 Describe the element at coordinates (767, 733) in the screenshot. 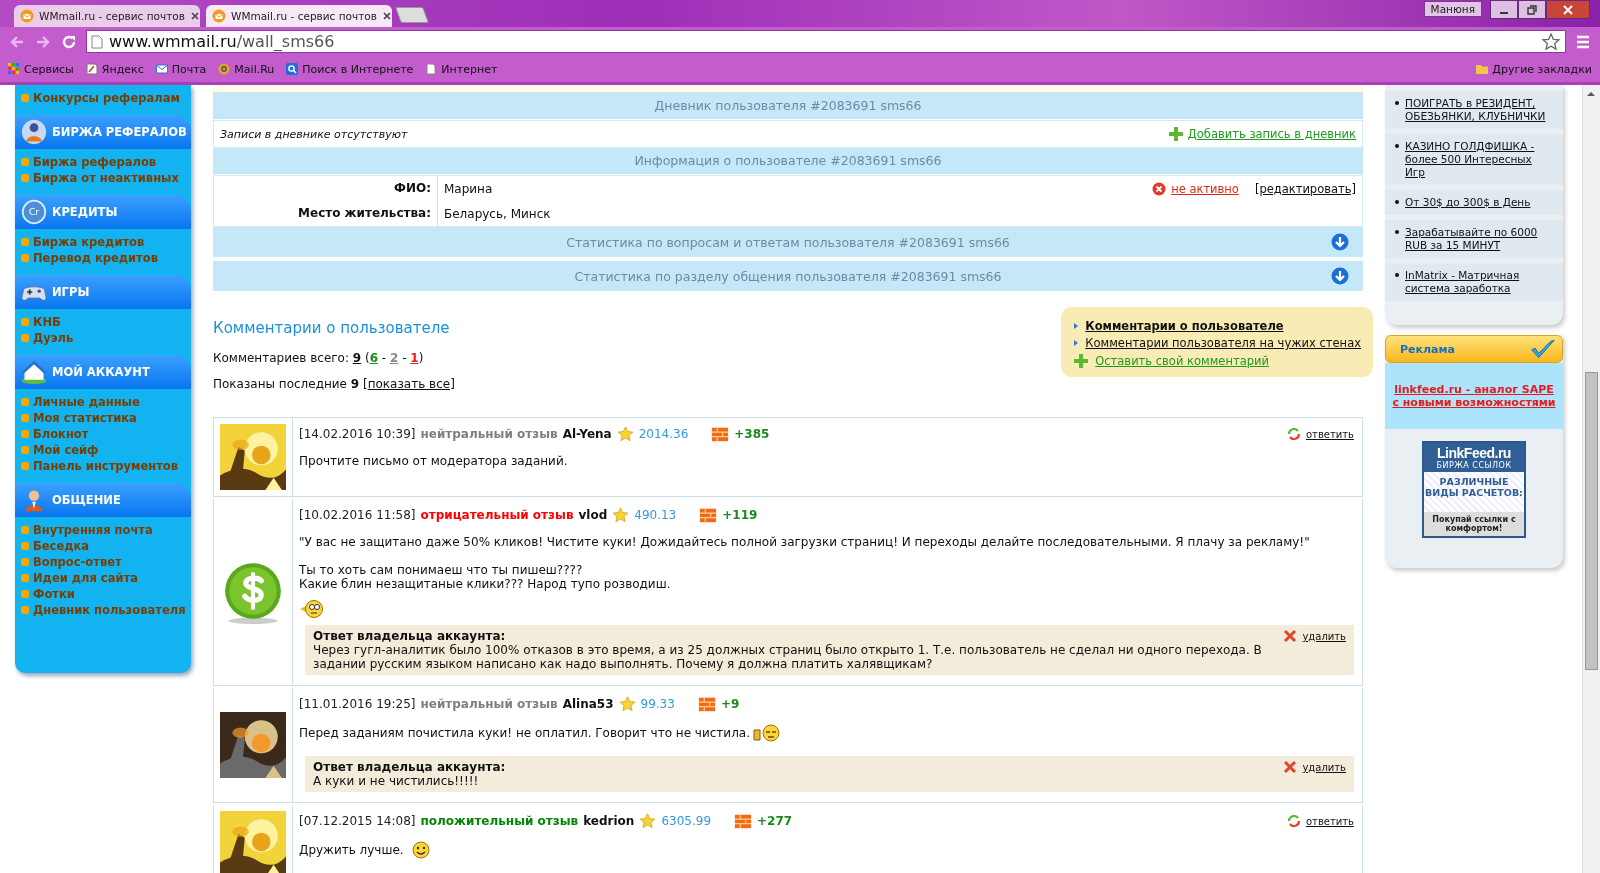

I see `thumbs-smiley-icon` at that location.